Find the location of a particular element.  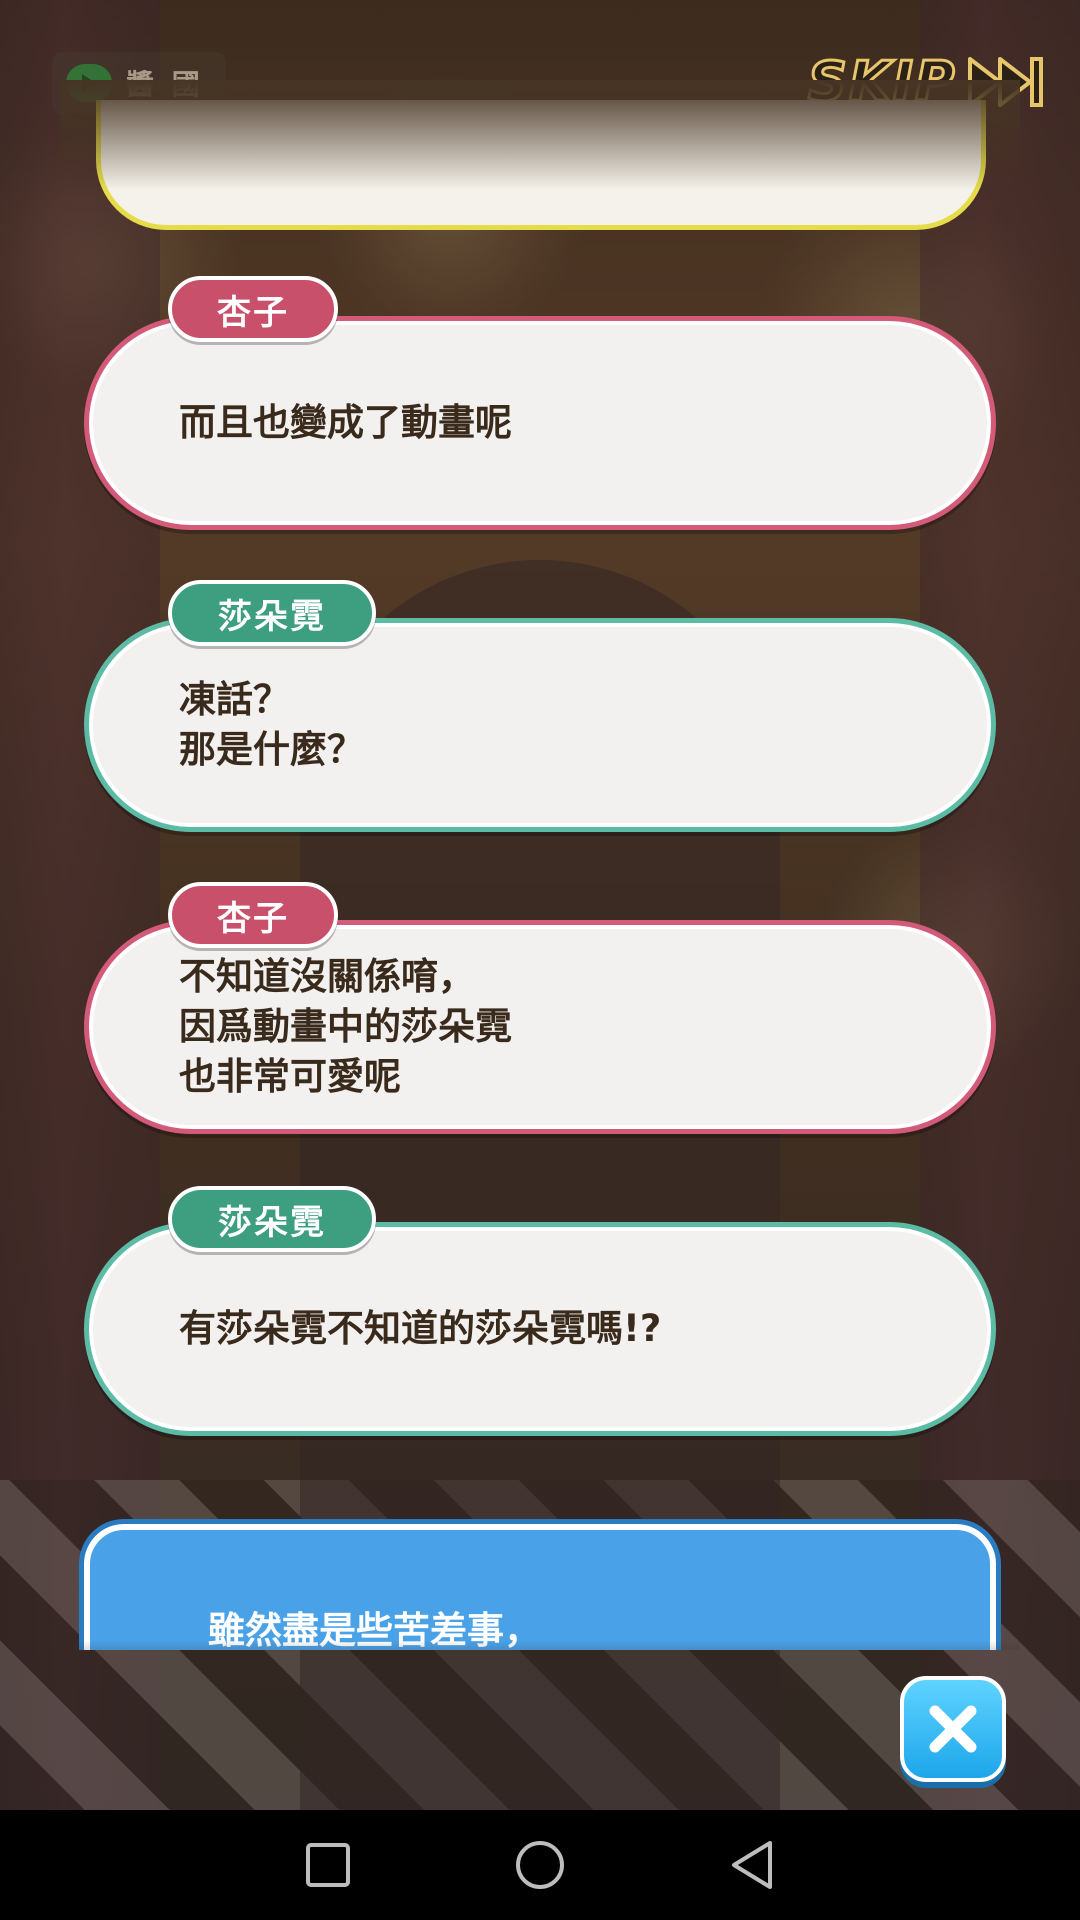

system-nav-bar is located at coordinates (540, 1865).